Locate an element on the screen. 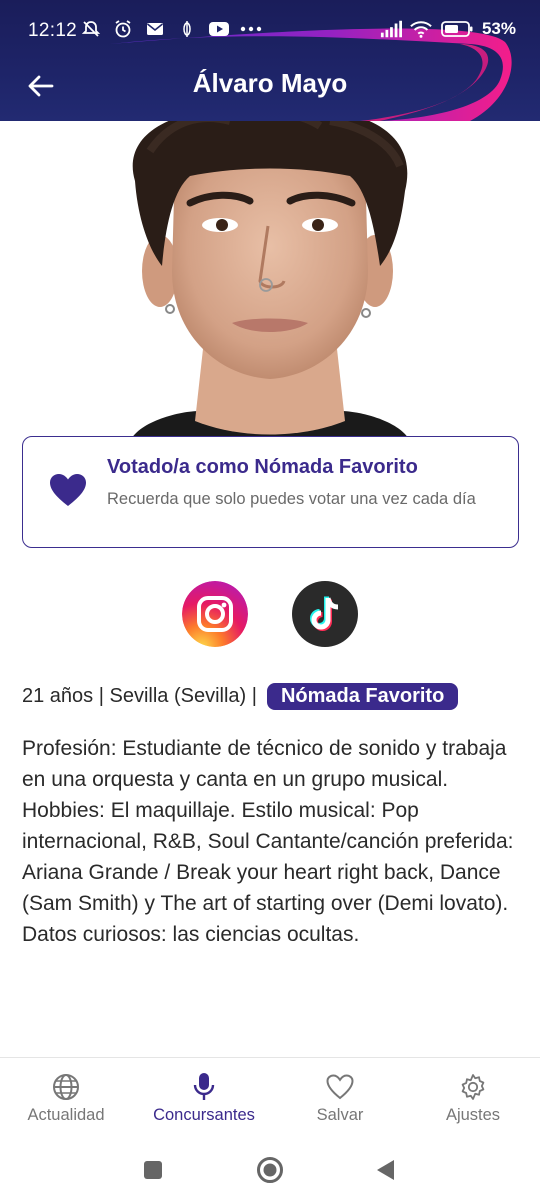  nav-label: Salvar is located at coordinates (340, 1115).